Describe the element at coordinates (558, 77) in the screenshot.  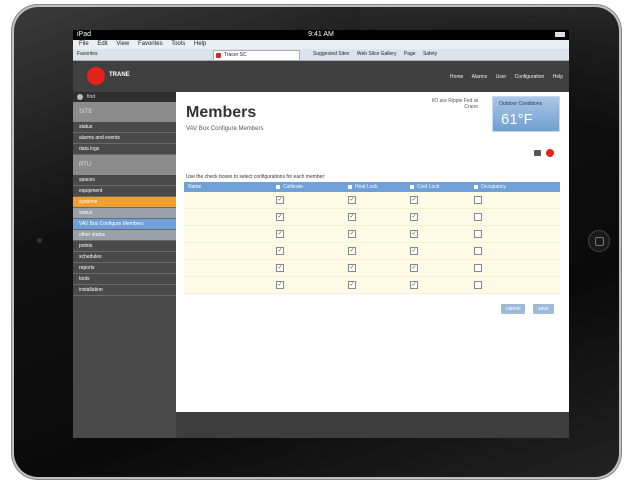
I see `help-link: Help` at that location.